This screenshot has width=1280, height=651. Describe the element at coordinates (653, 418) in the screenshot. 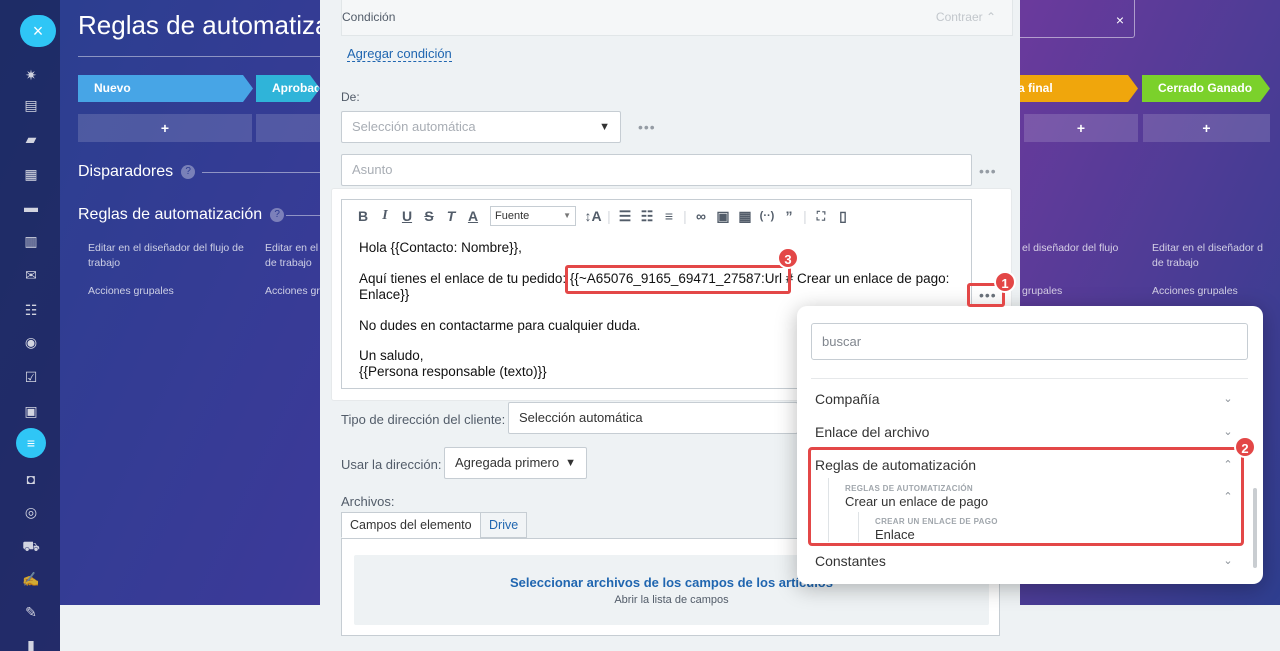

I see `address-type-select: Selección automática` at that location.